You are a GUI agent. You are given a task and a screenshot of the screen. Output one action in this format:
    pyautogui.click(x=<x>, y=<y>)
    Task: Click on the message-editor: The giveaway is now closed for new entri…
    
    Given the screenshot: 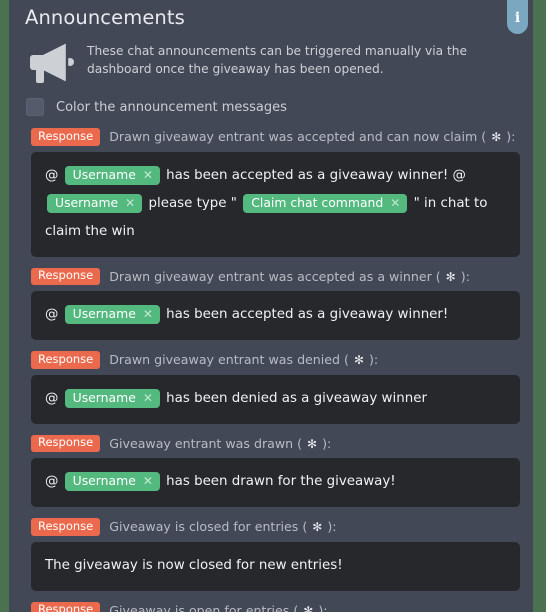 What is the action you would take?
    pyautogui.click(x=275, y=566)
    